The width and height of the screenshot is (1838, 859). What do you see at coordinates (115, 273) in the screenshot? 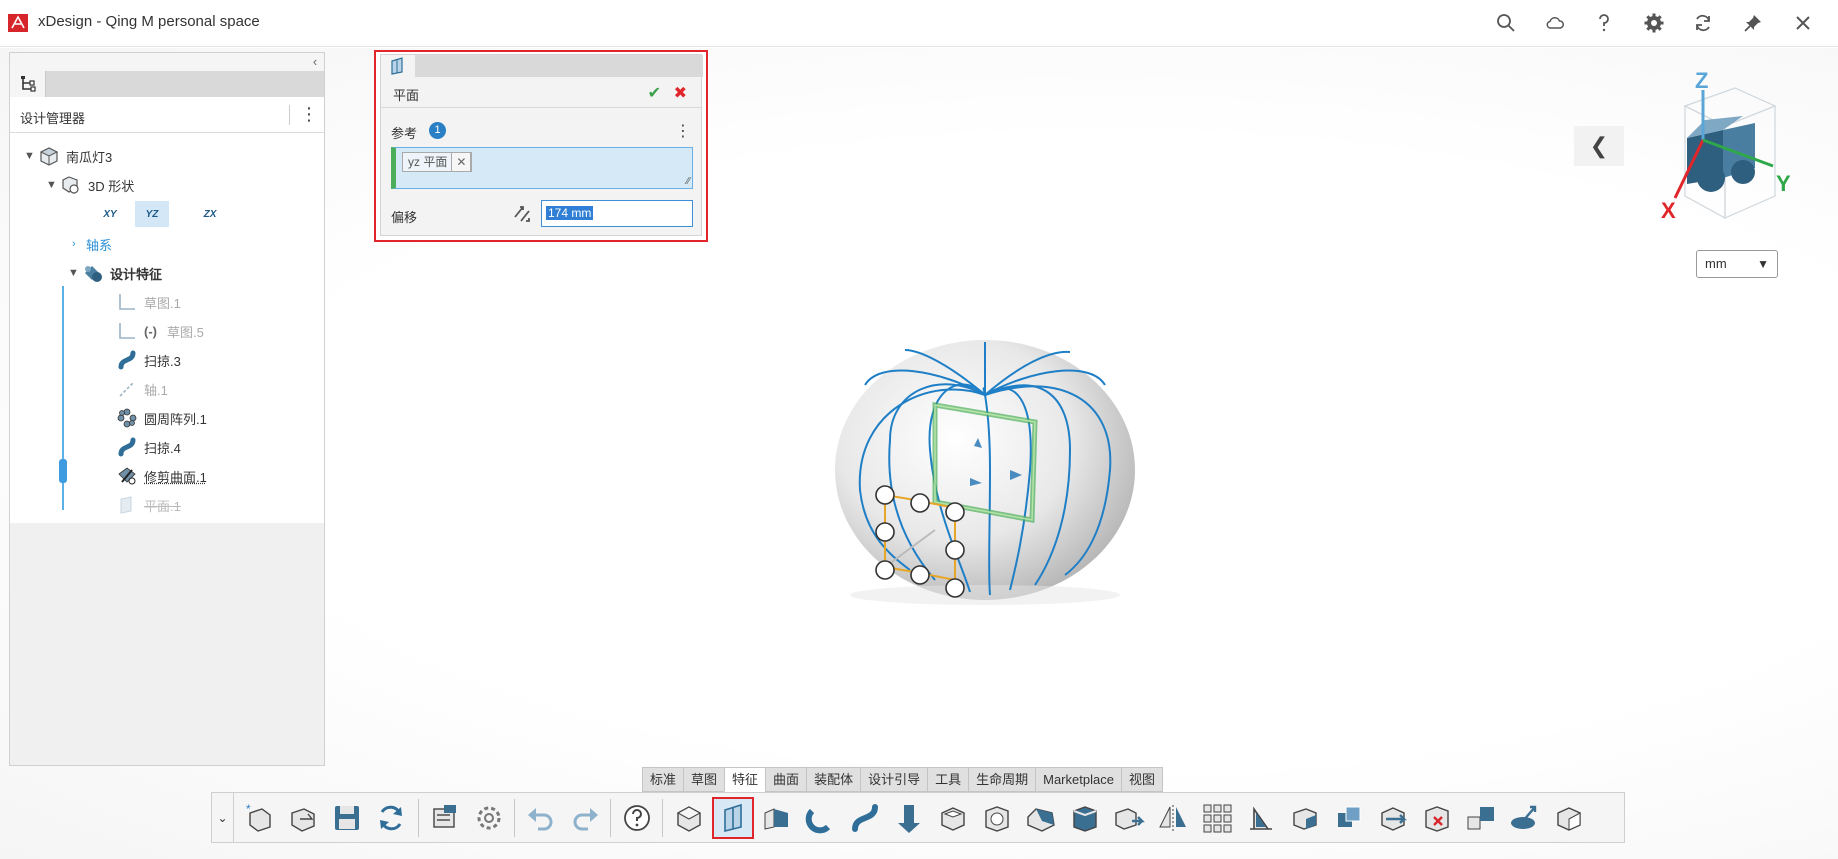
I see `tree-node-design-features: ▼ 设计特征` at bounding box center [115, 273].